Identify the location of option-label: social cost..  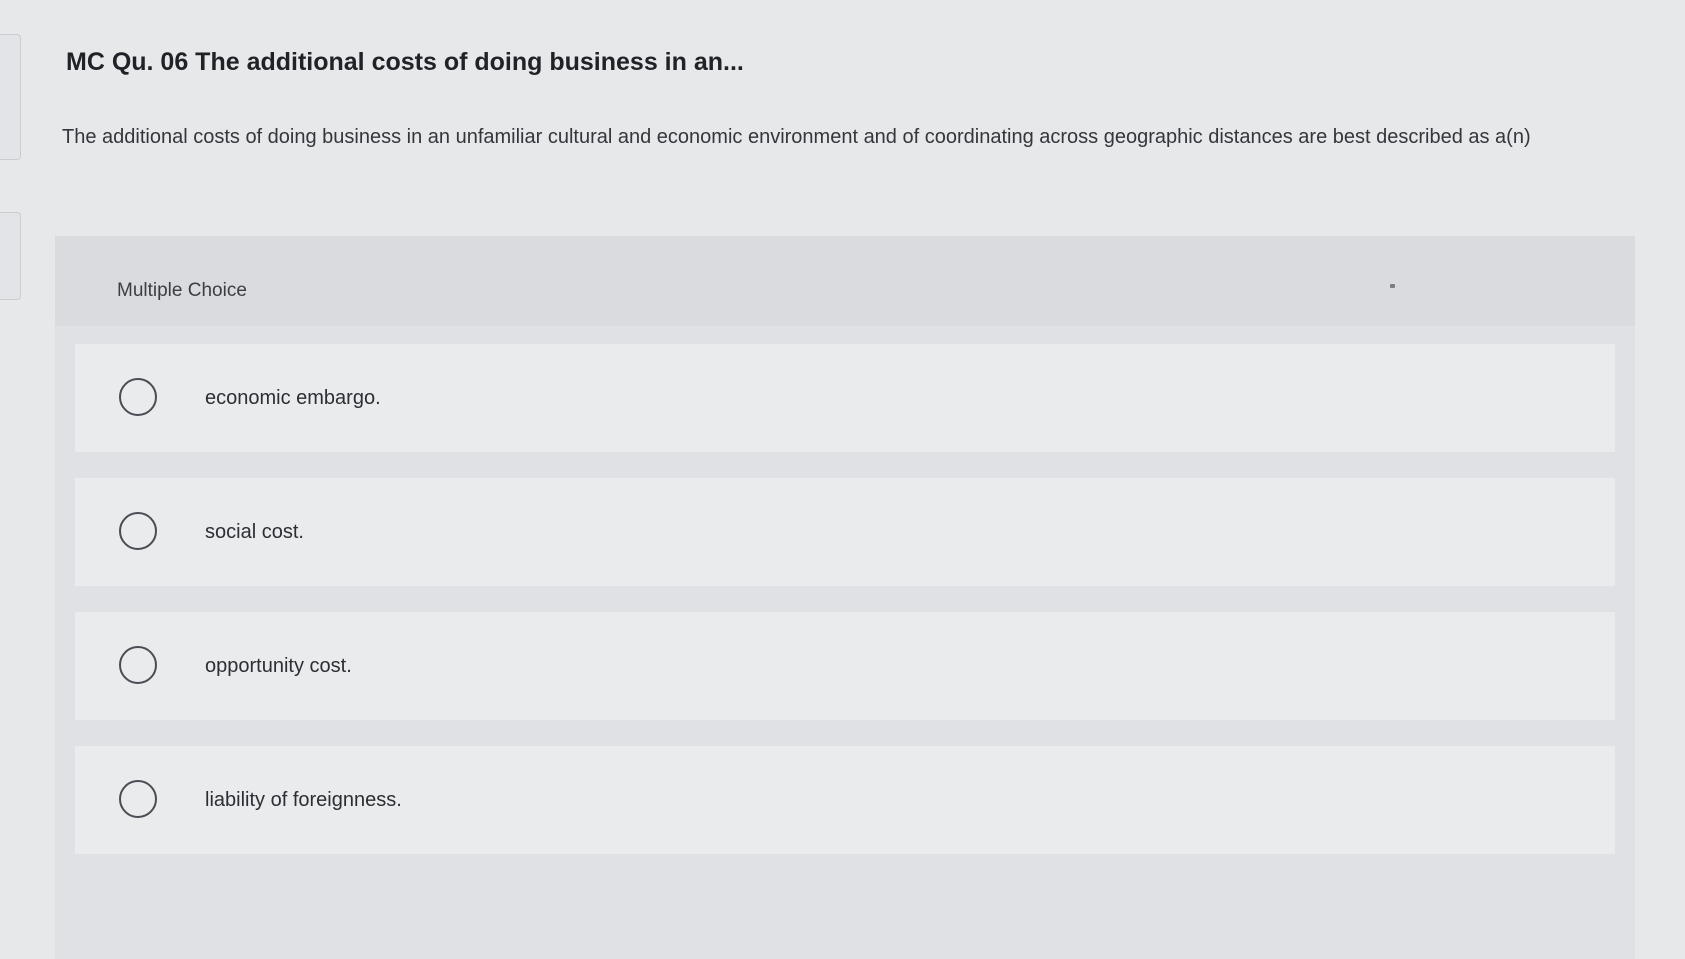
(254, 532).